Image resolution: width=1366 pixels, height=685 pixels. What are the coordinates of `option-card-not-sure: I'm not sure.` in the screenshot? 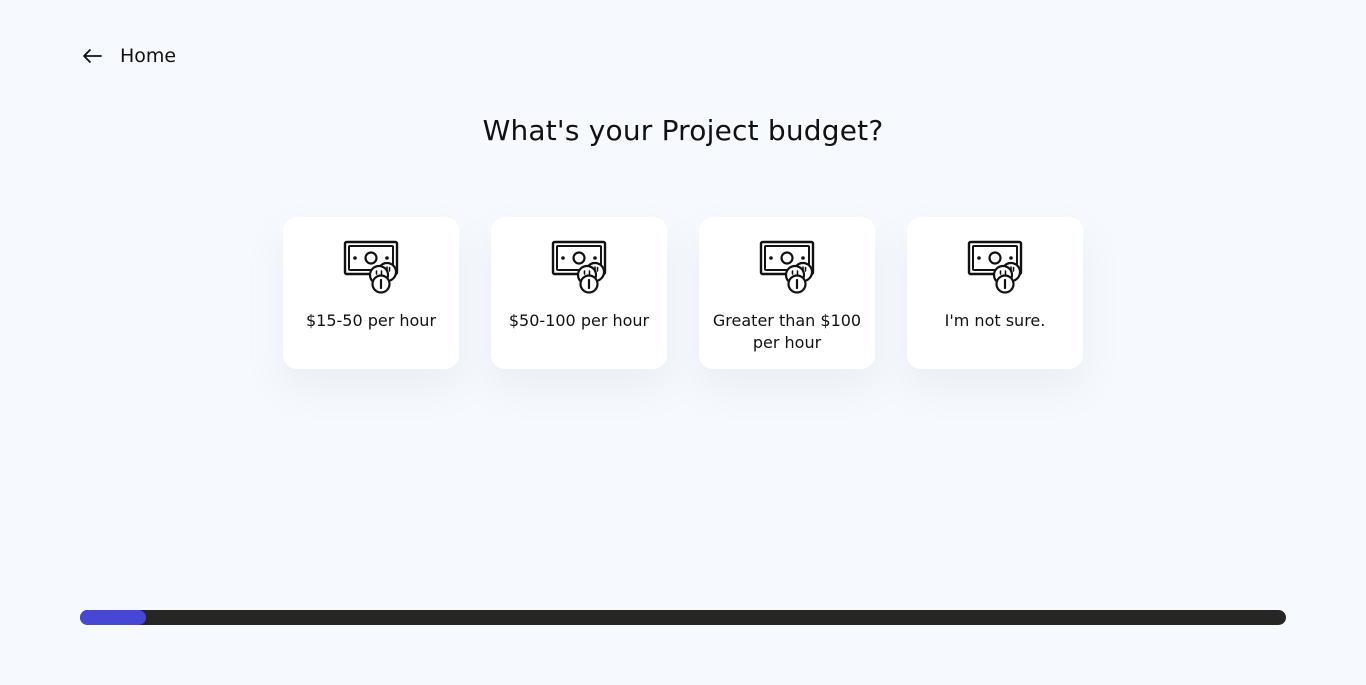 It's located at (995, 293).